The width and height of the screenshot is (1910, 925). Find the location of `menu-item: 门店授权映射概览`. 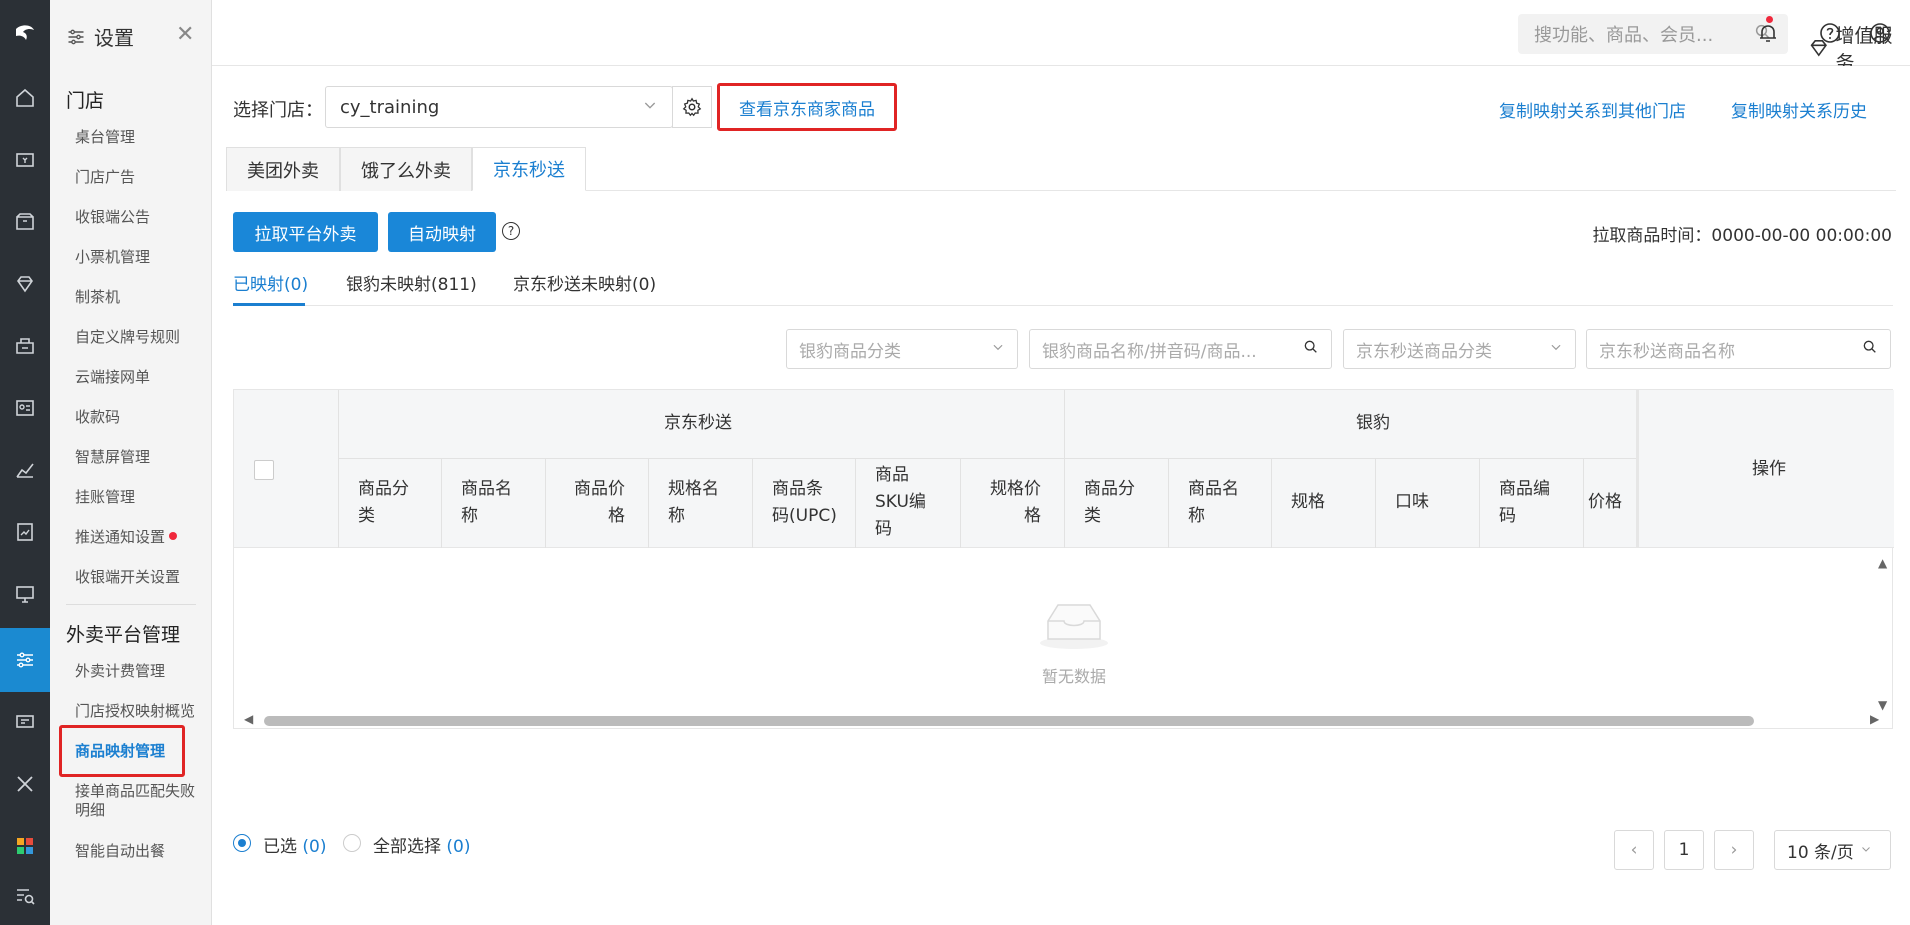

menu-item: 门店授权映射概览 is located at coordinates (141, 711).